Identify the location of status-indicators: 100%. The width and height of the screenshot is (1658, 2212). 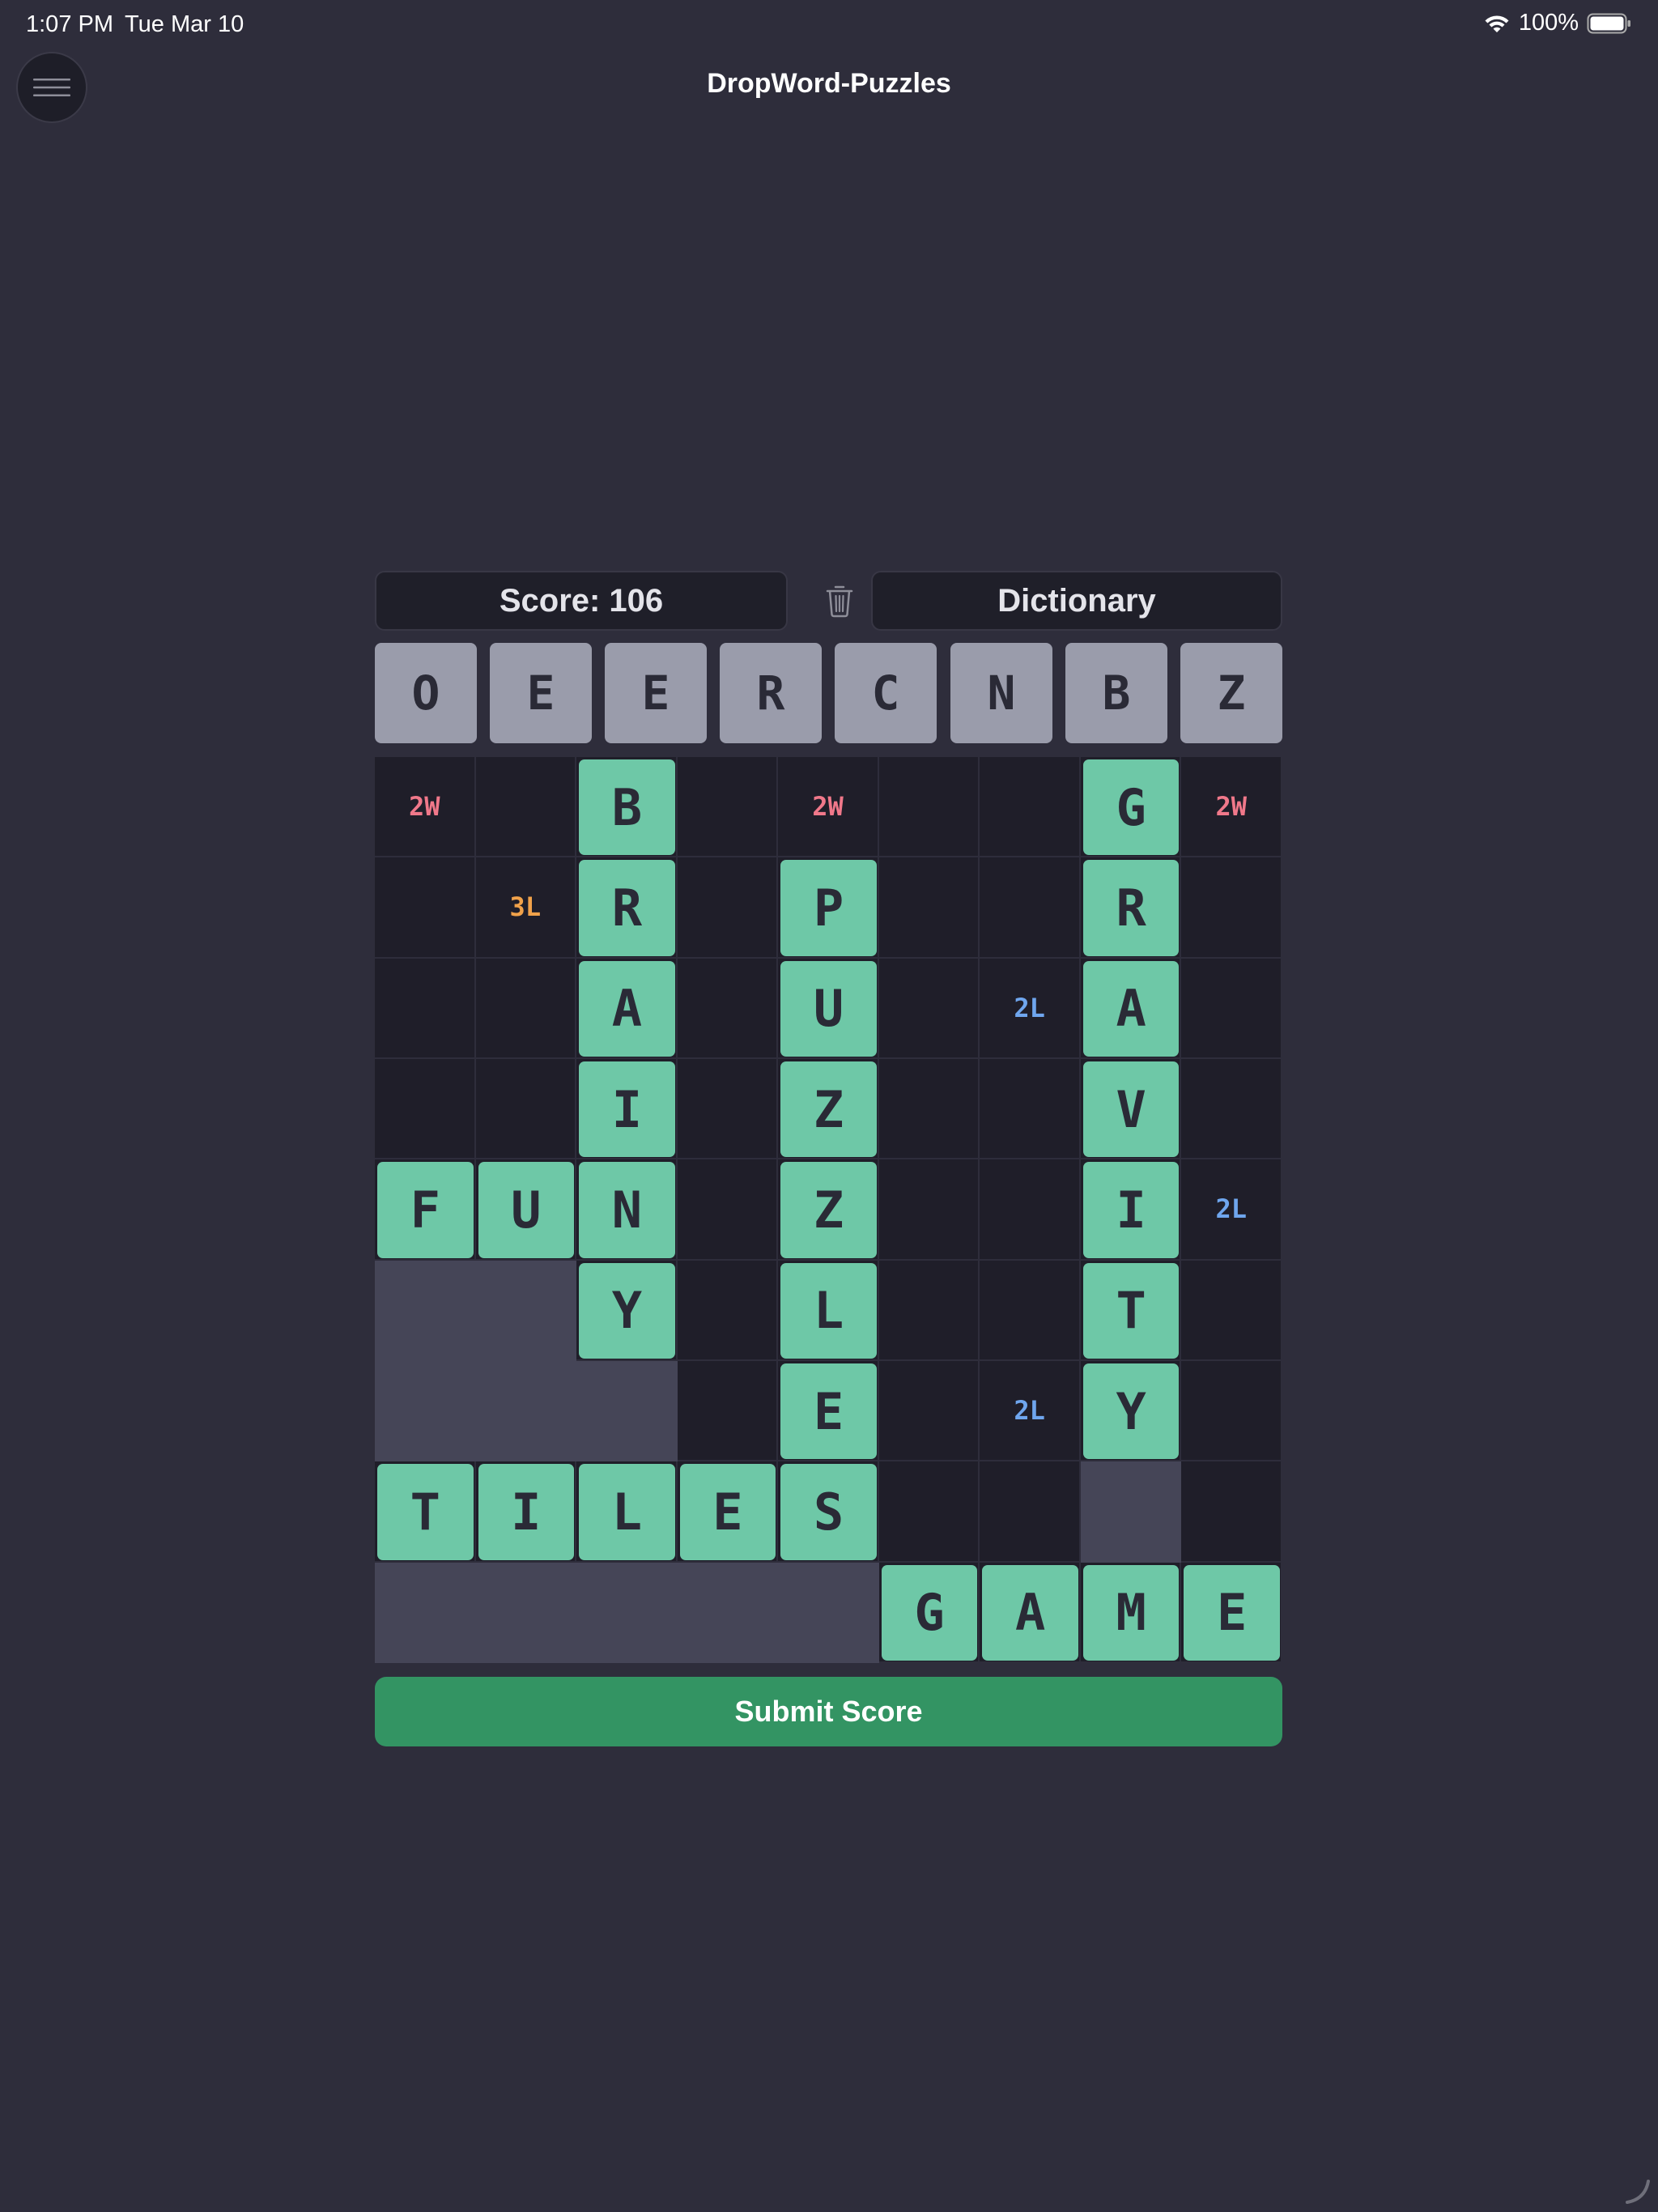
(1557, 23).